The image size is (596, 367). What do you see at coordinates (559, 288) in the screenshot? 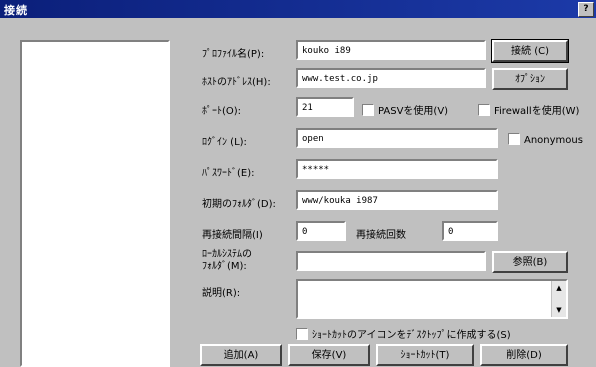
I see `scroll-up-icon: ▲` at bounding box center [559, 288].